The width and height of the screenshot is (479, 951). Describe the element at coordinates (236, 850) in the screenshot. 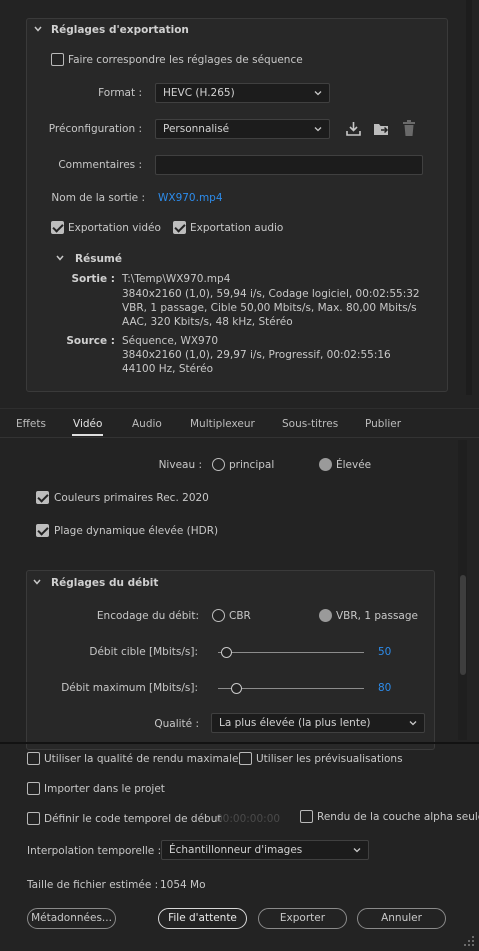

I see `time-interpolation-value: Échantillonneur d'images` at that location.